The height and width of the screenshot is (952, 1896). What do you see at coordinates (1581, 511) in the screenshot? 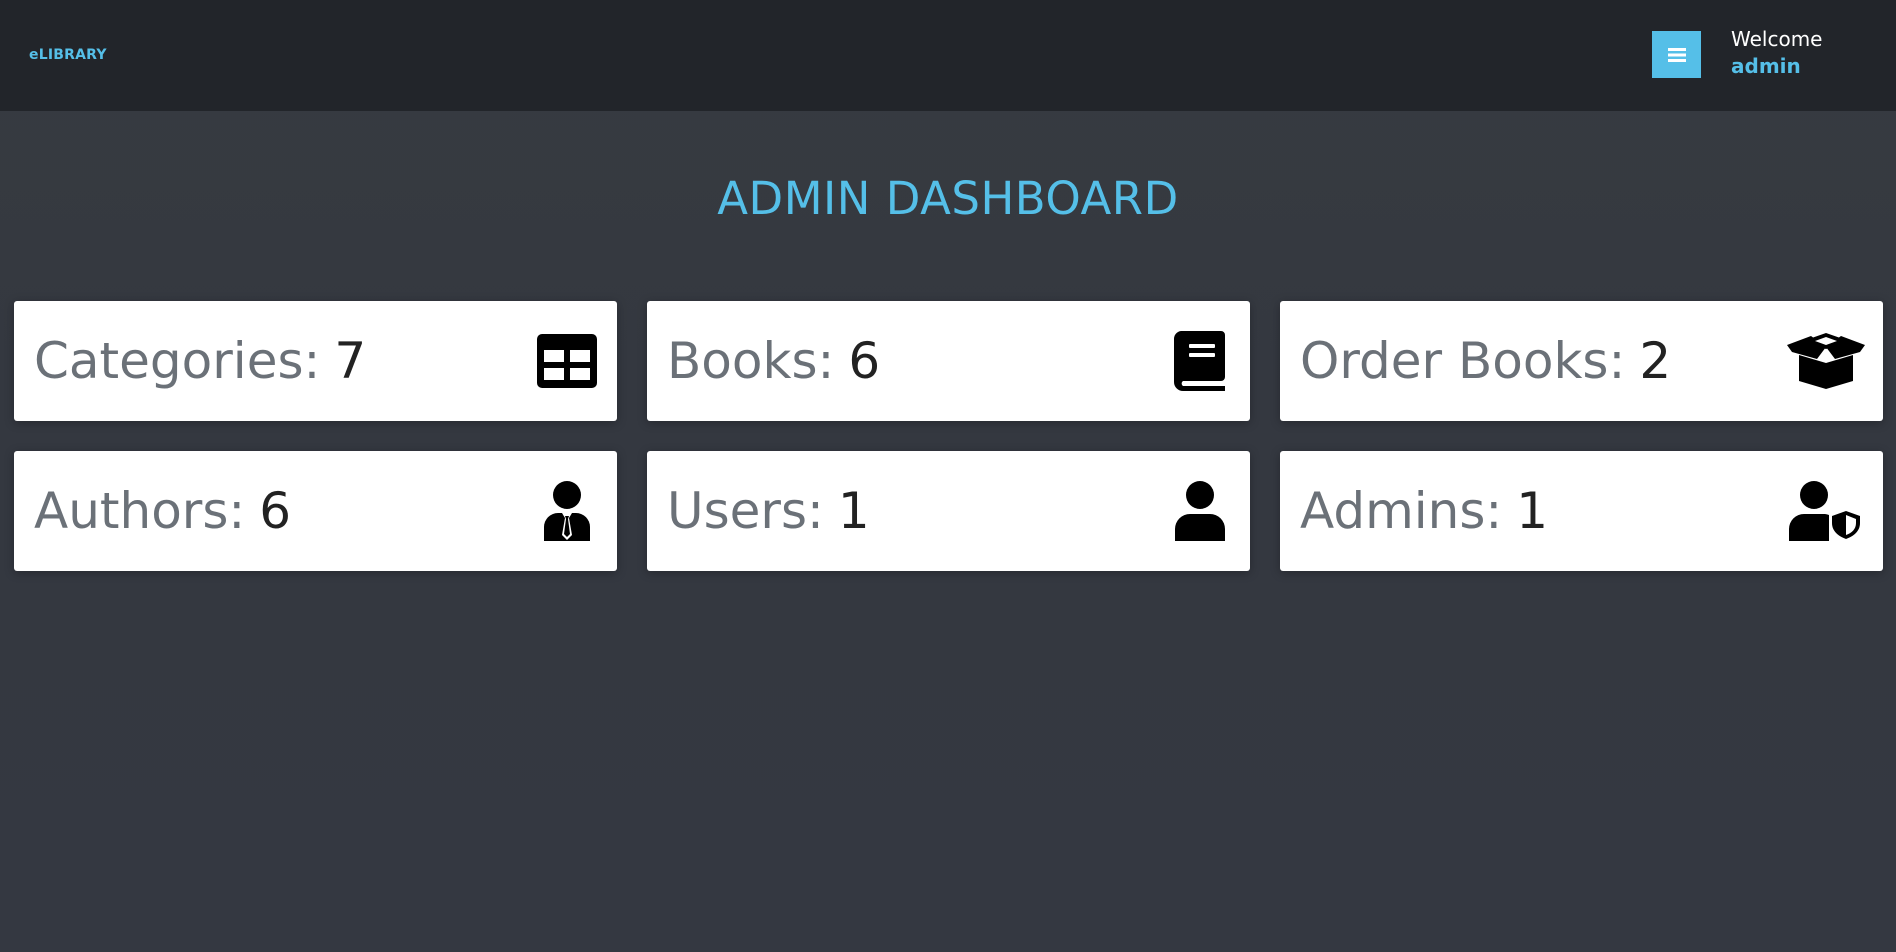
I see `admins-card: Admins: 1` at bounding box center [1581, 511].